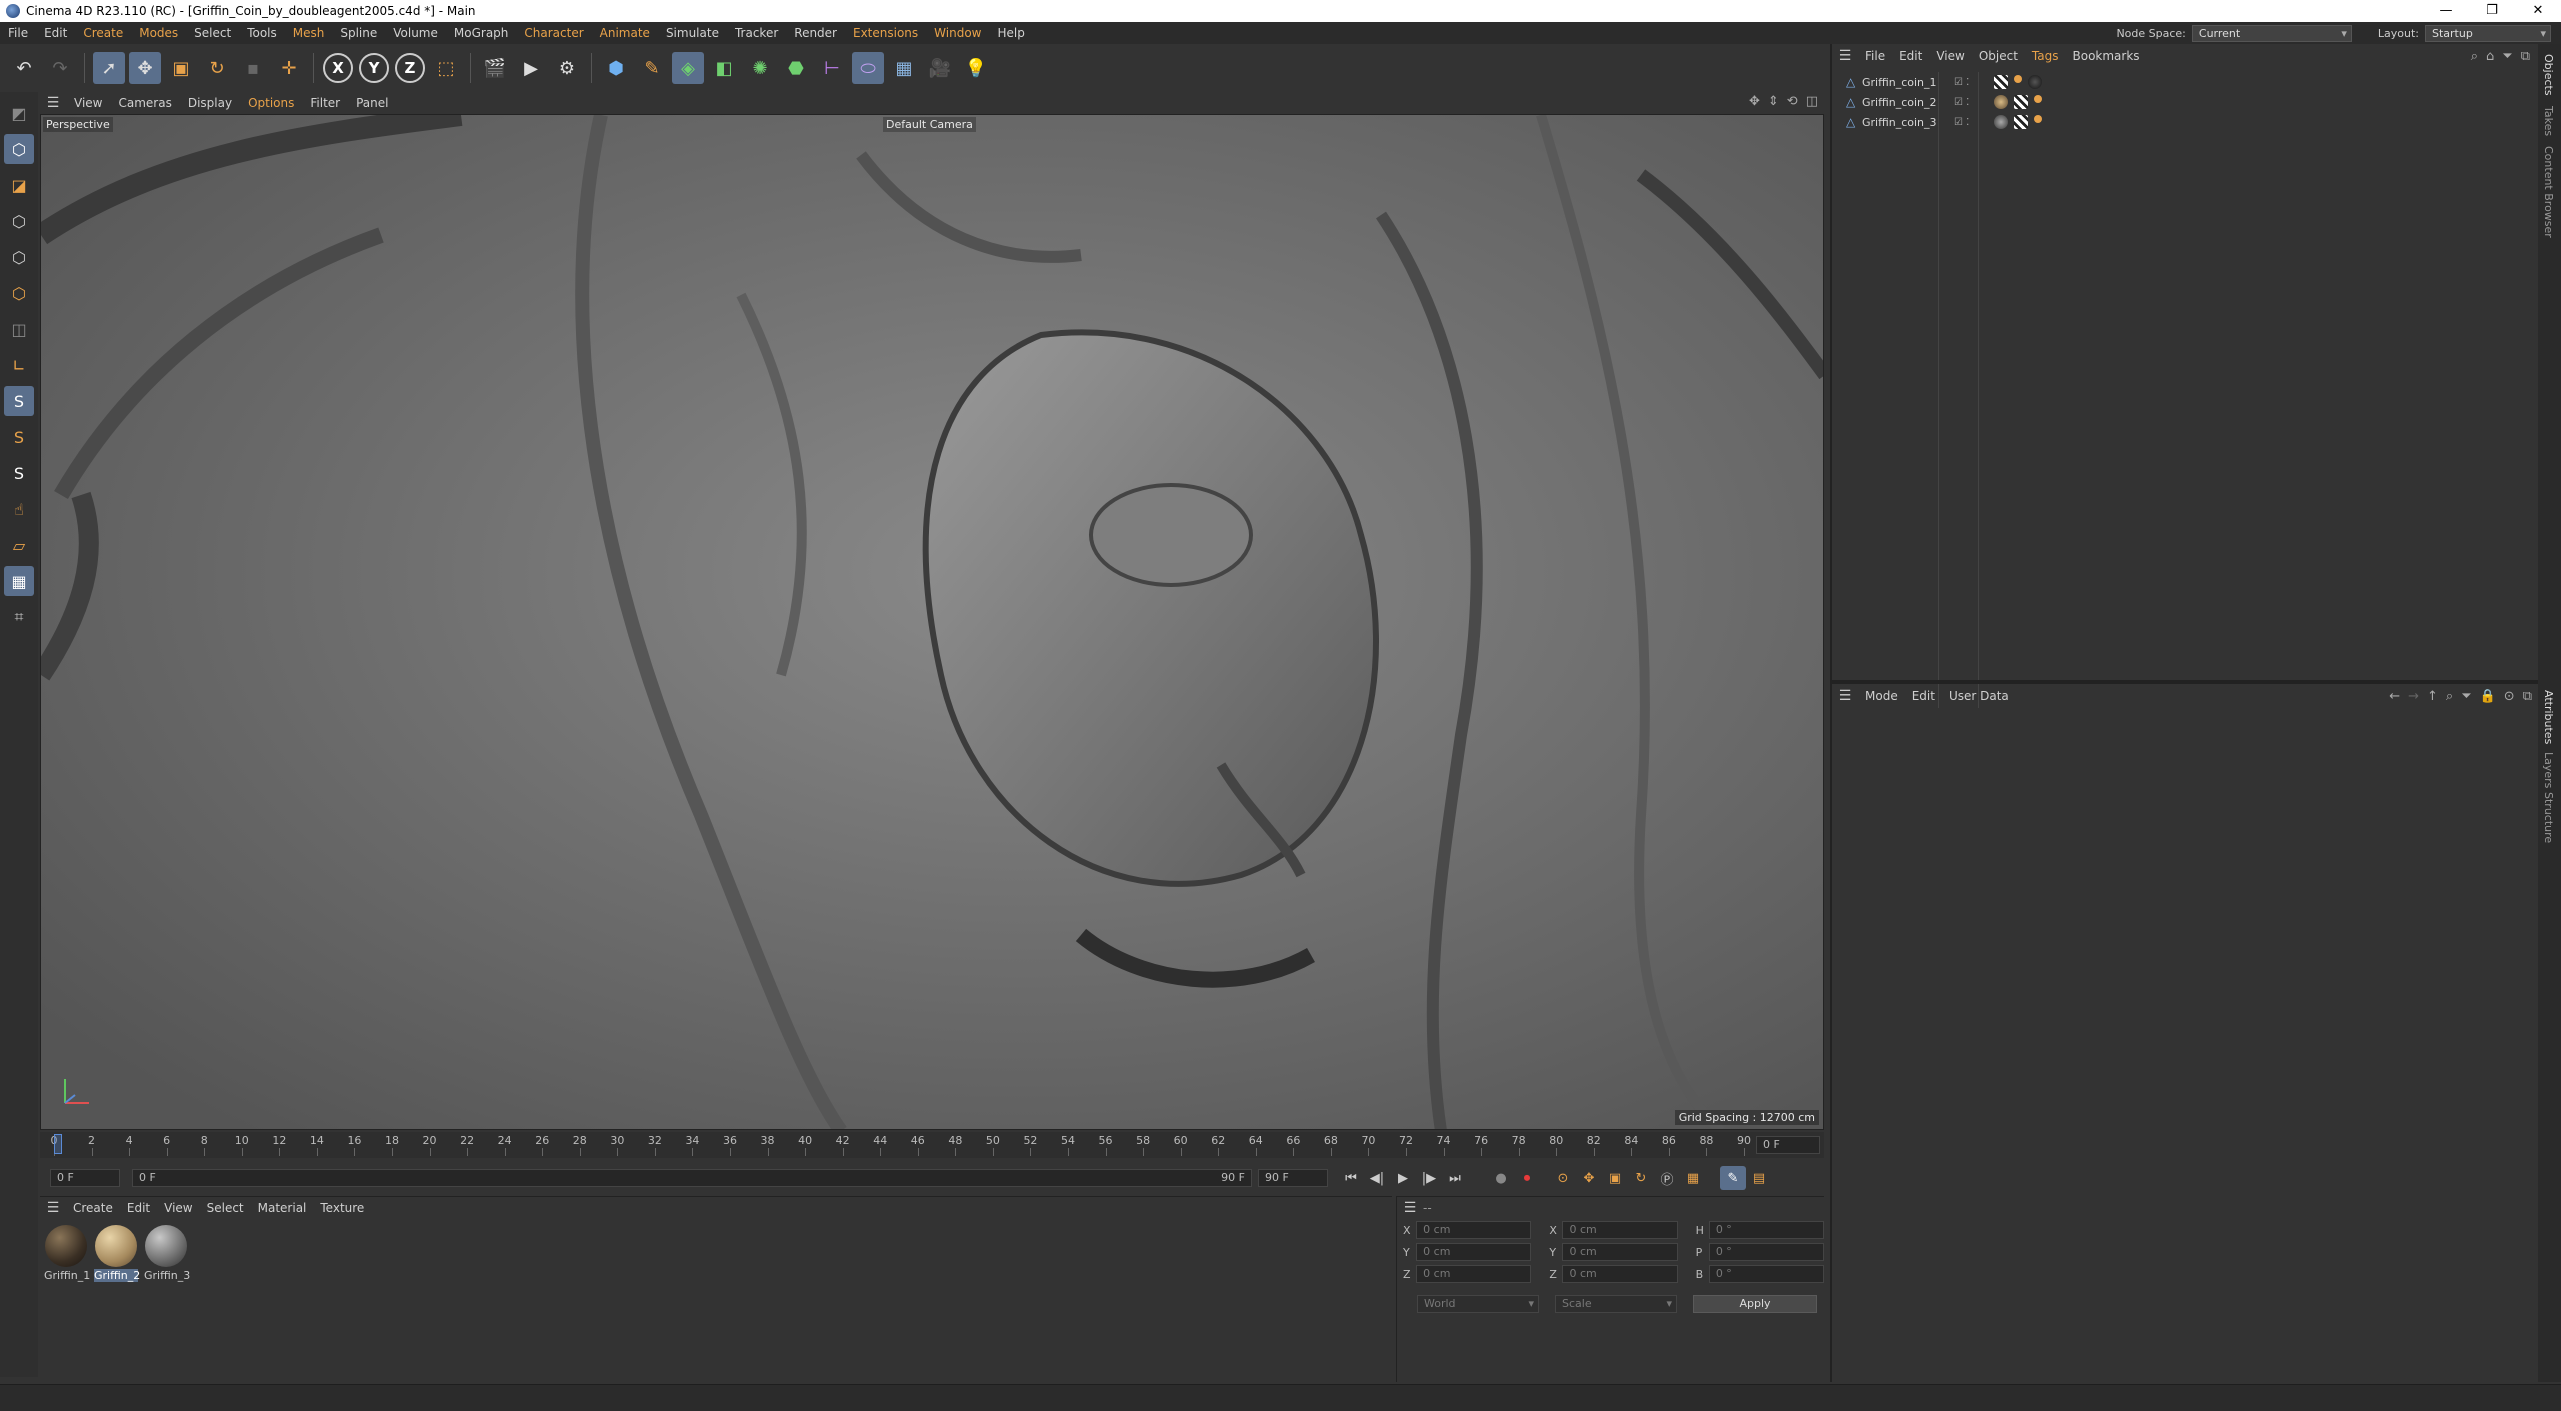 The width and height of the screenshot is (2561, 1411). What do you see at coordinates (342, 1208) in the screenshot?
I see `material-menu-texture: Texture` at bounding box center [342, 1208].